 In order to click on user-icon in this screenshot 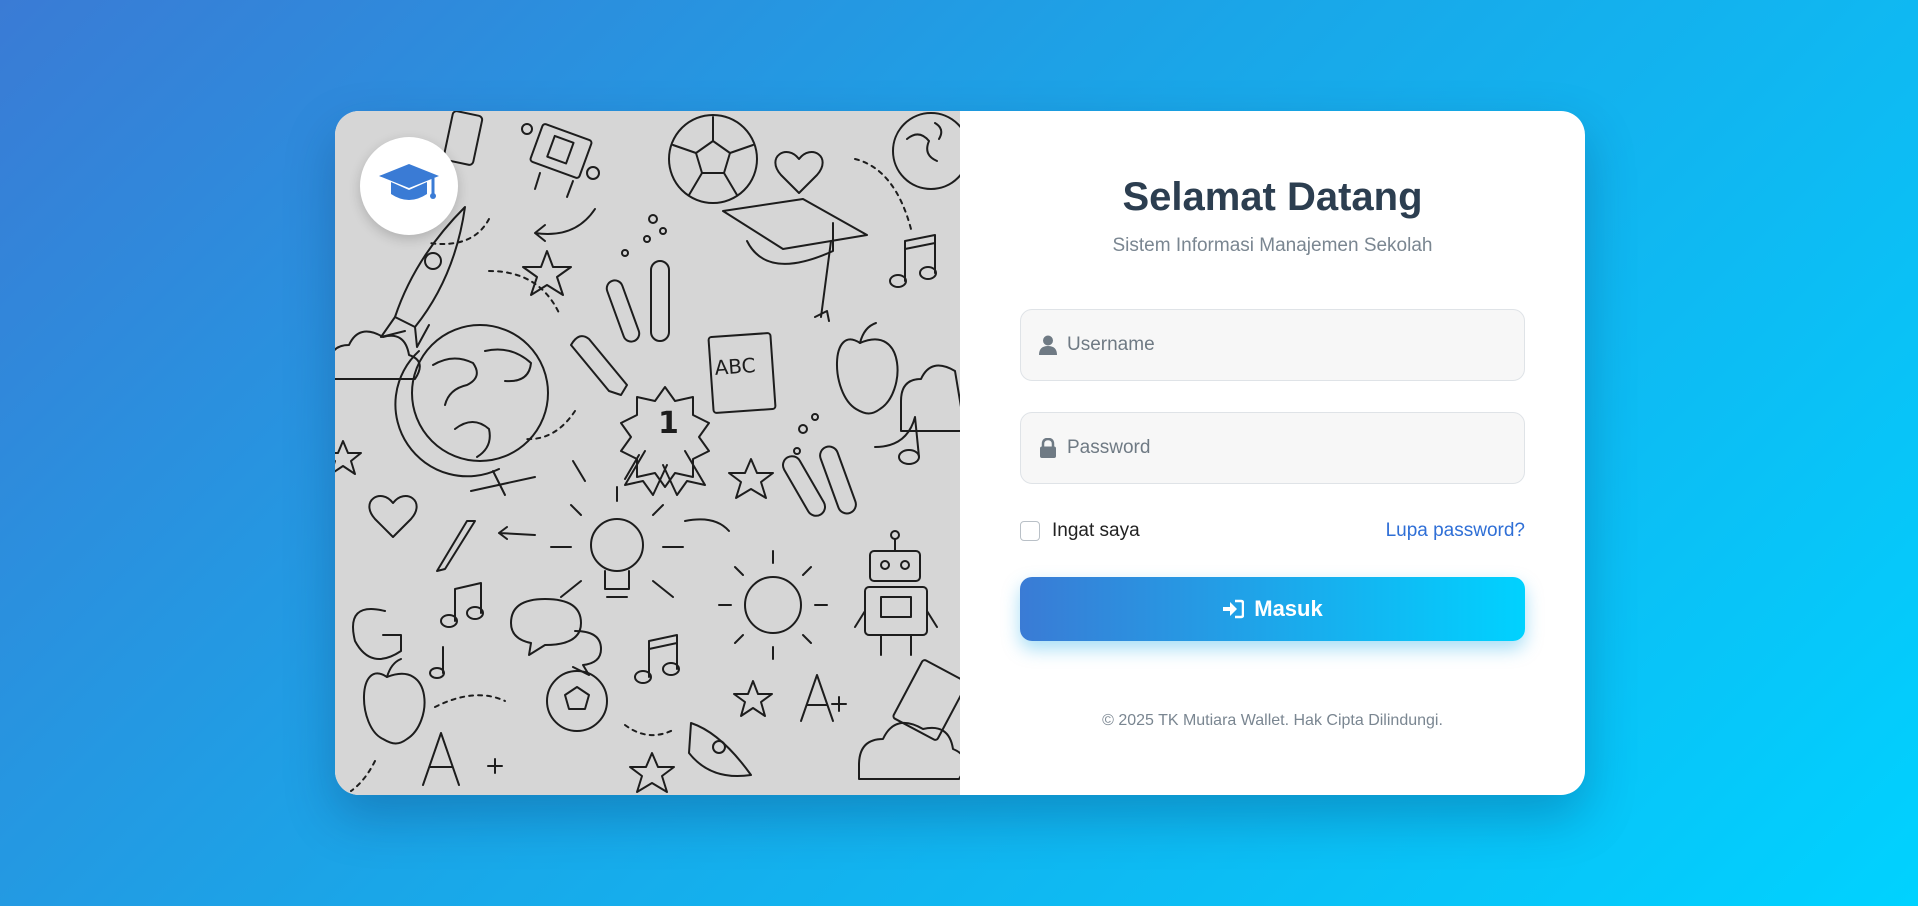, I will do `click(1048, 345)`.